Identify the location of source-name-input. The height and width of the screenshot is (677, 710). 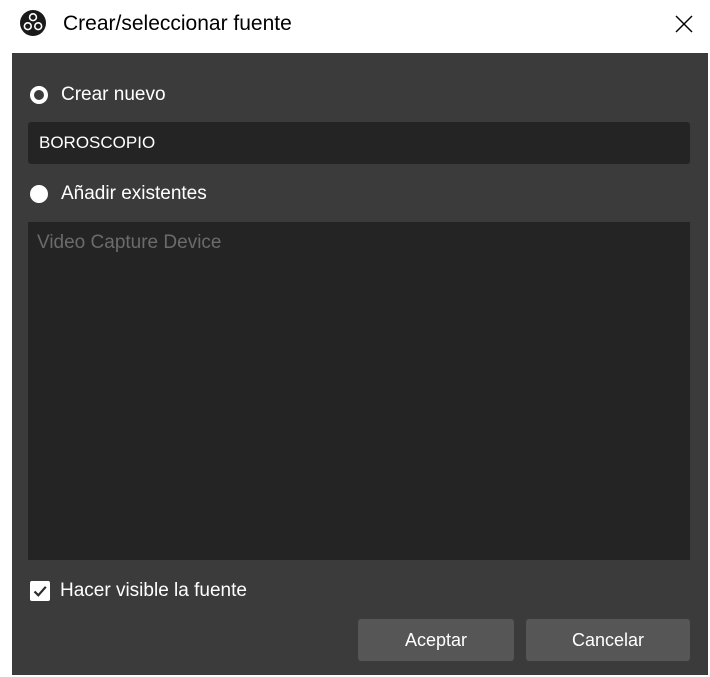
(359, 143).